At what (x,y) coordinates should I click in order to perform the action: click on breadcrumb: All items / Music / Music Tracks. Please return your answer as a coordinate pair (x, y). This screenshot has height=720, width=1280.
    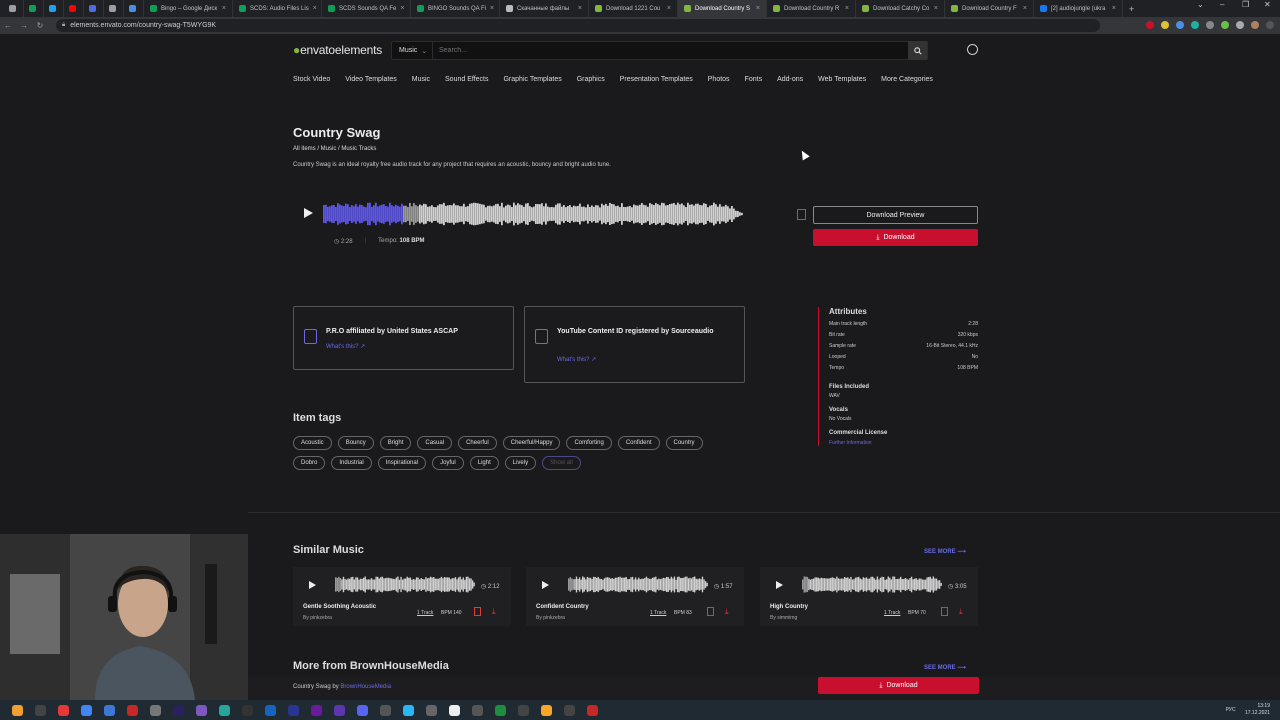
    Looking at the image, I should click on (334, 149).